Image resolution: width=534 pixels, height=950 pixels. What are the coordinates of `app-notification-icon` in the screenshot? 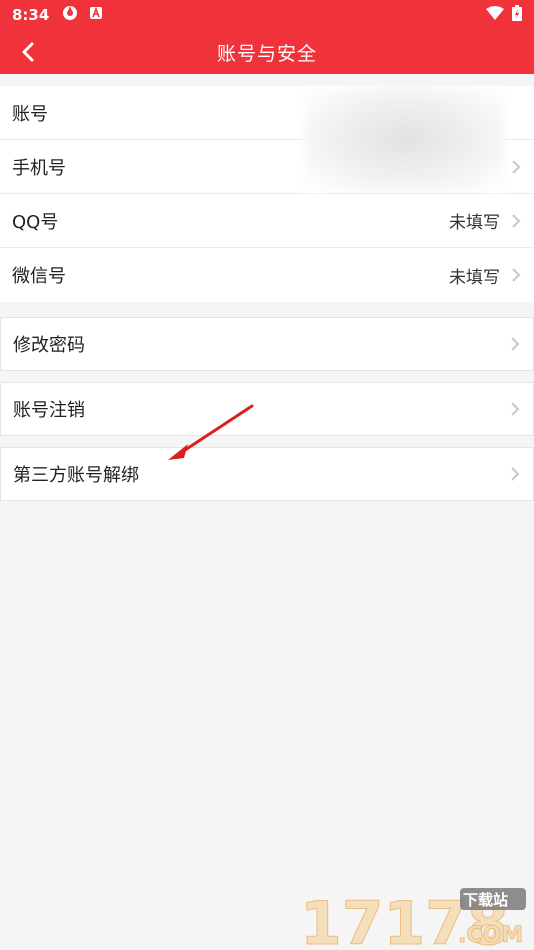 It's located at (96, 15).